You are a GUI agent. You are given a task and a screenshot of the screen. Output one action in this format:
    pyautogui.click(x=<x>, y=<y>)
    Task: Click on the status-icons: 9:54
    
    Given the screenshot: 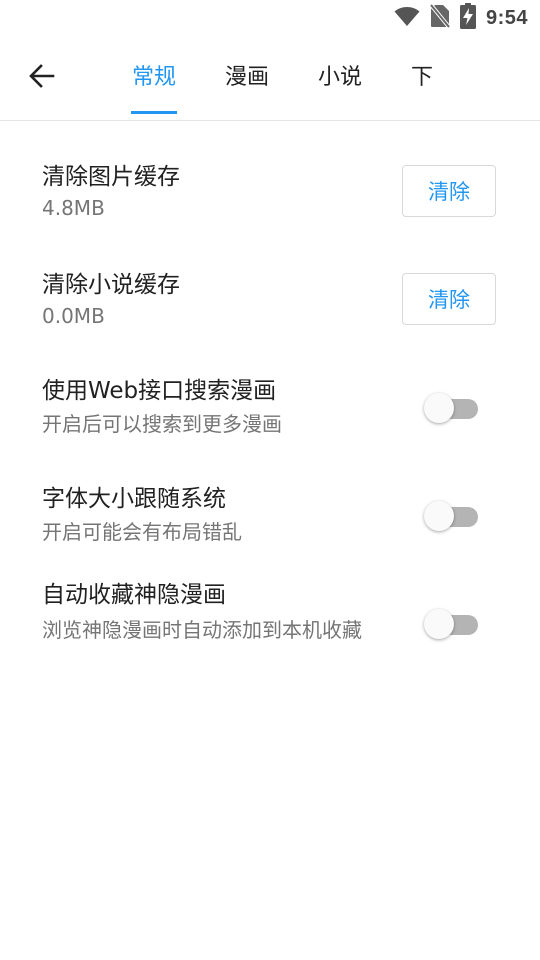 What is the action you would take?
    pyautogui.click(x=461, y=18)
    